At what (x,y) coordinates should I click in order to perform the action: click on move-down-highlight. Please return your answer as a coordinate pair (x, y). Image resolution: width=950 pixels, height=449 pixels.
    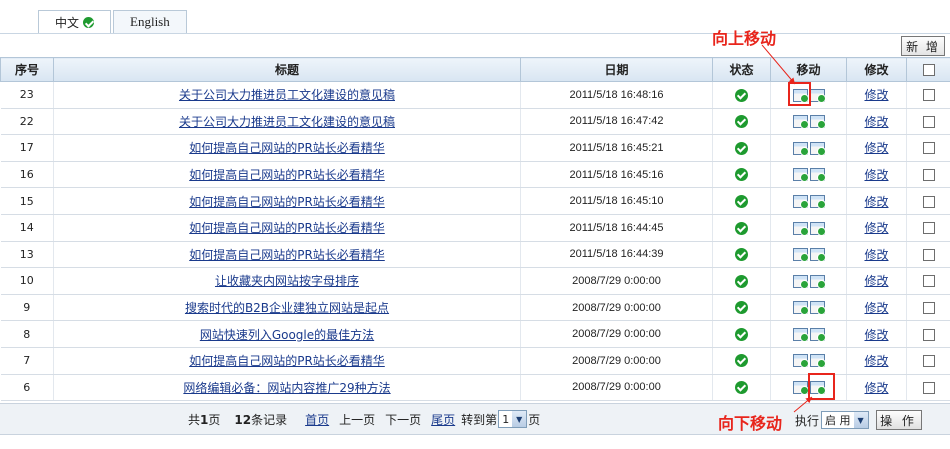
    Looking at the image, I should click on (821, 386).